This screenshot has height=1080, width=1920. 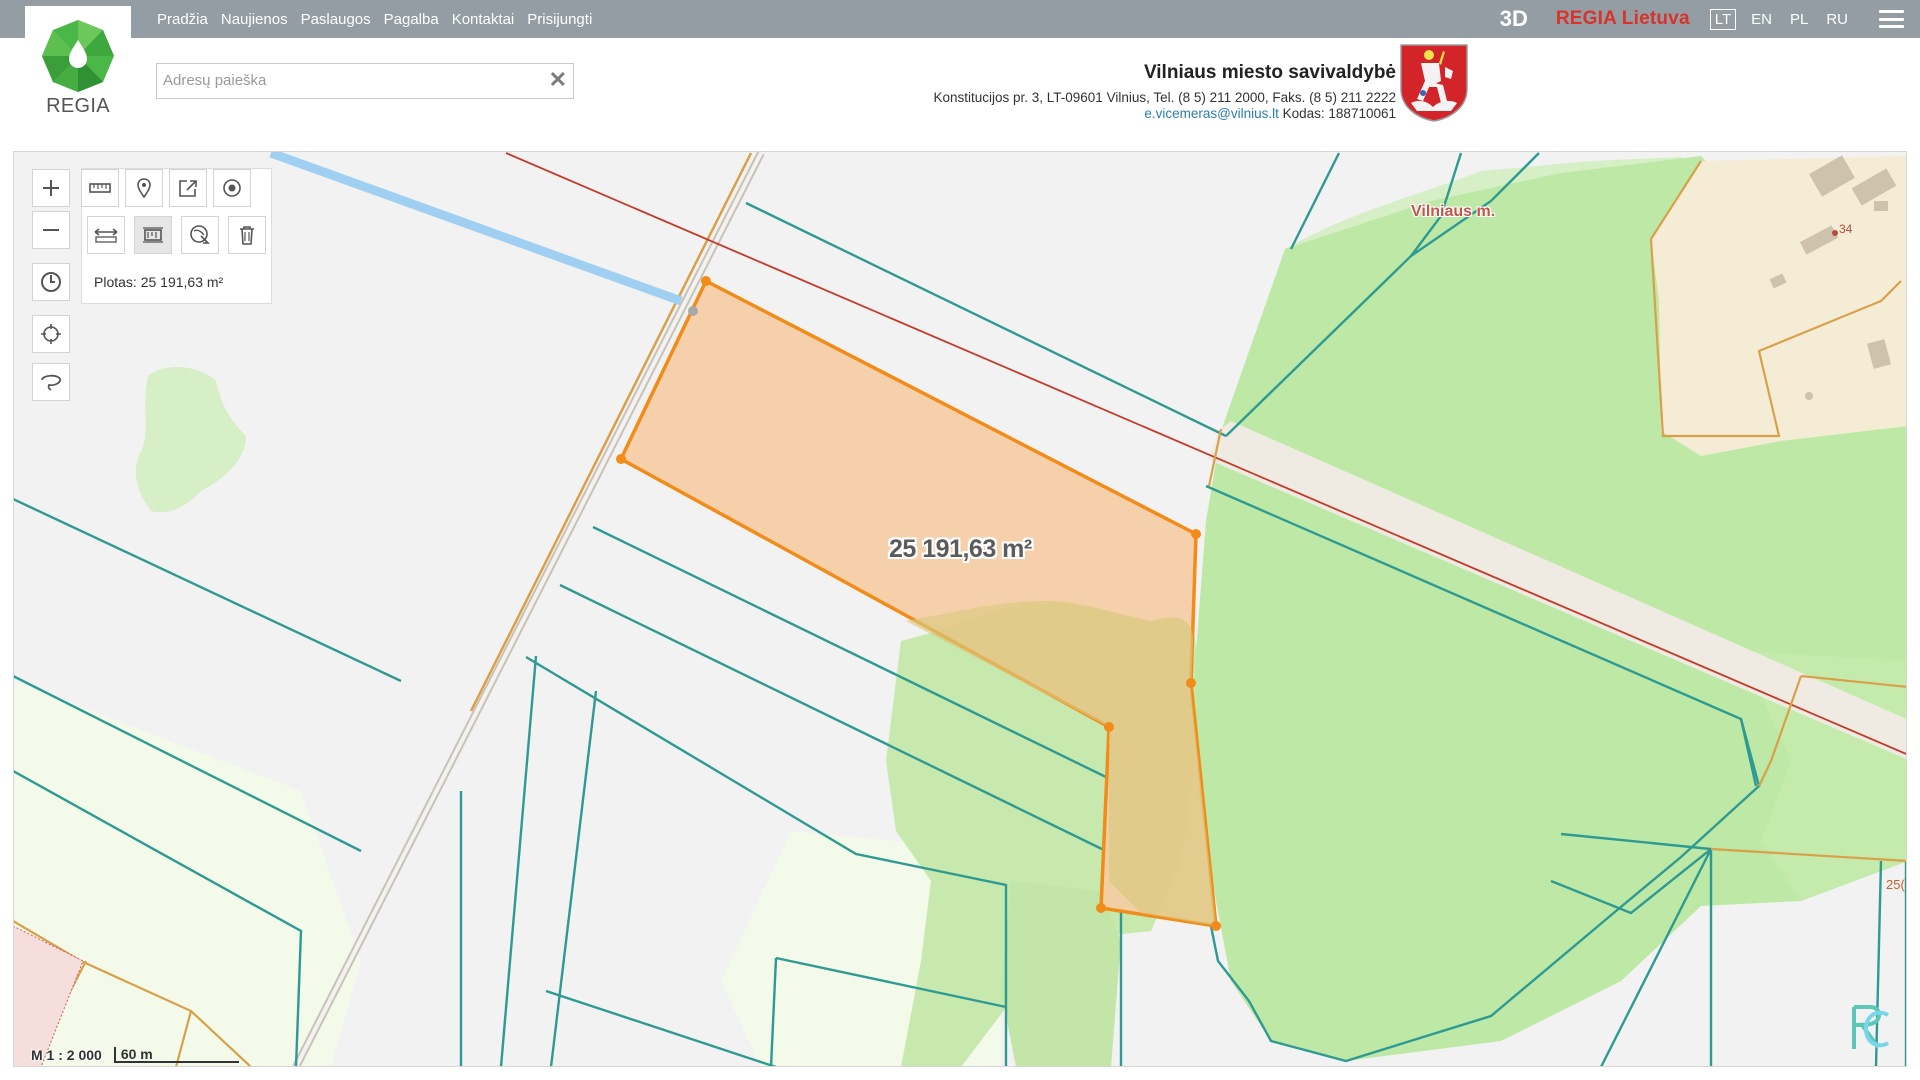 I want to click on address-search-input, so click(x=343, y=80).